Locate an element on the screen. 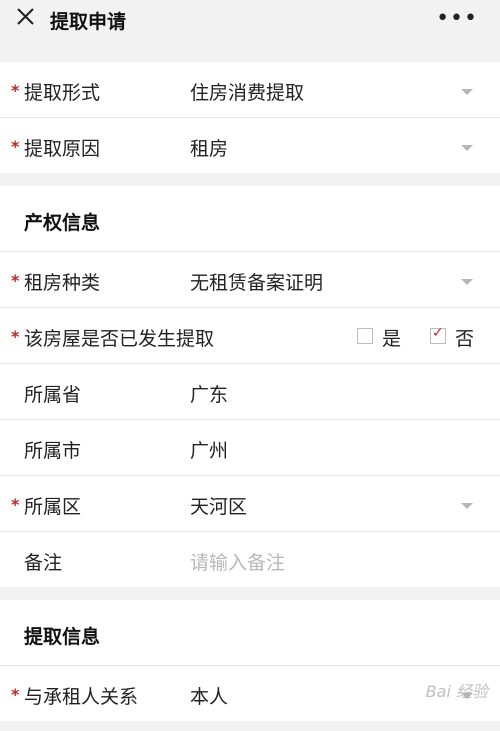 The width and height of the screenshot is (500, 731). rent-type-row: * 租房种类 无租赁备案证明 is located at coordinates (250, 280).